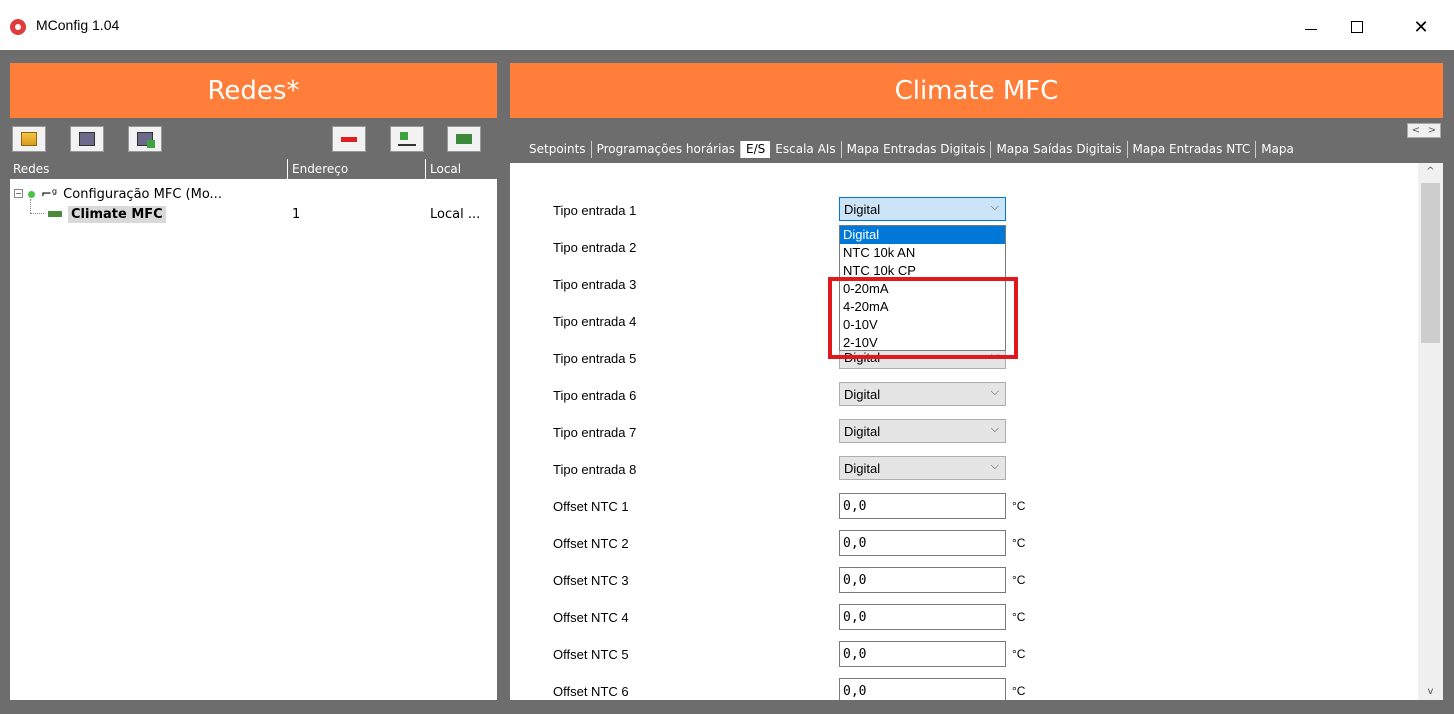 The width and height of the screenshot is (1454, 714). What do you see at coordinates (922, 506) in the screenshot?
I see `offset-ntc-1-input: 0,0` at bounding box center [922, 506].